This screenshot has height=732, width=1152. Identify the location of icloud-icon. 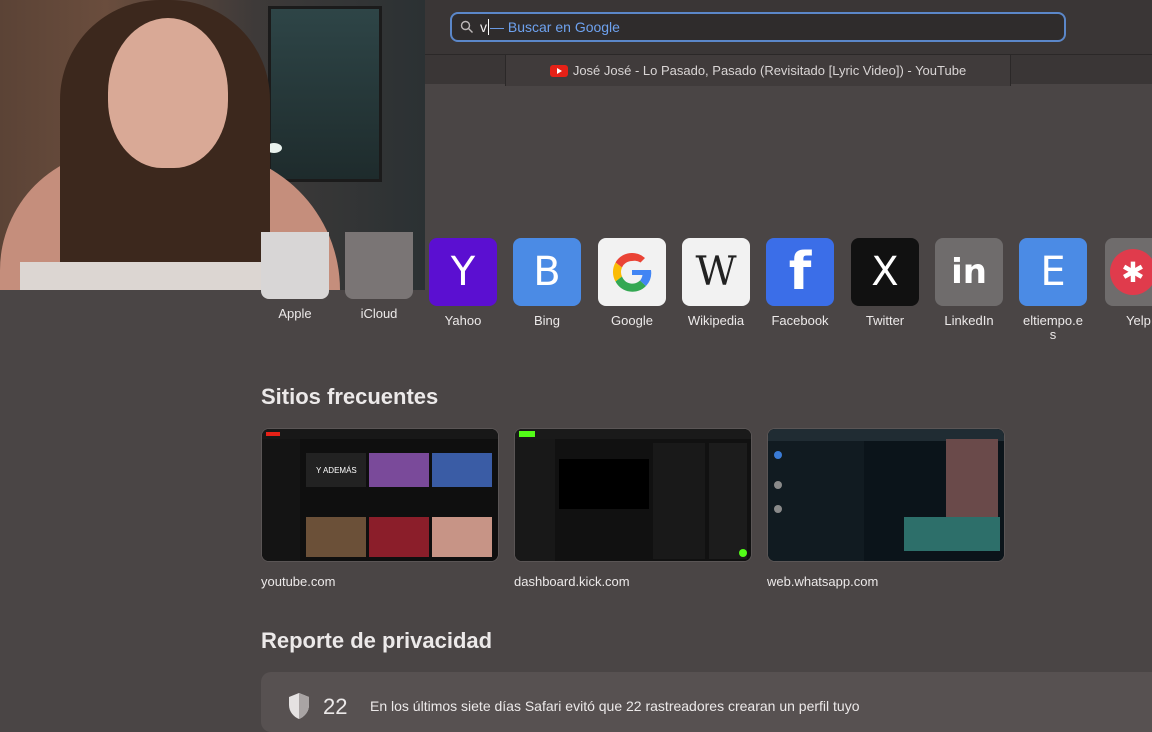
(379, 265).